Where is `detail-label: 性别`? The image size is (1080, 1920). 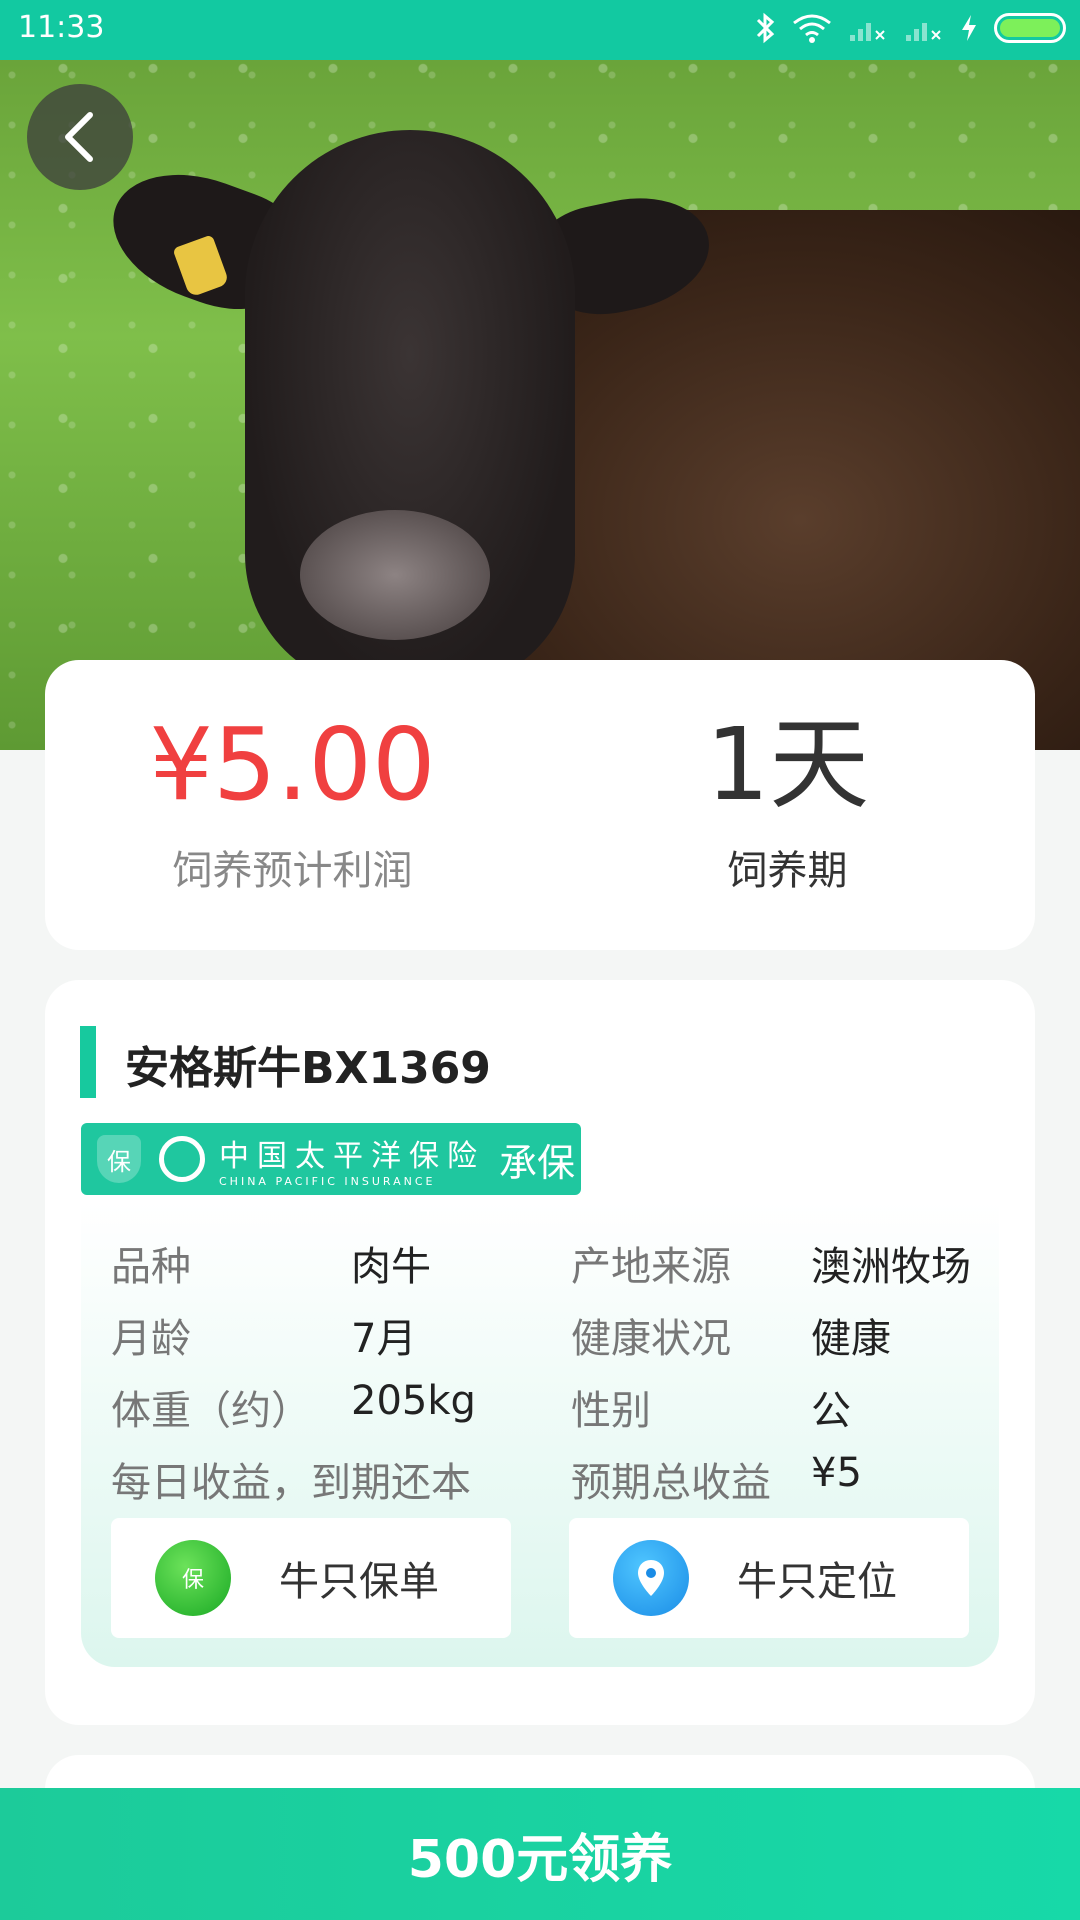
detail-label: 性别 is located at coordinates (611, 1411).